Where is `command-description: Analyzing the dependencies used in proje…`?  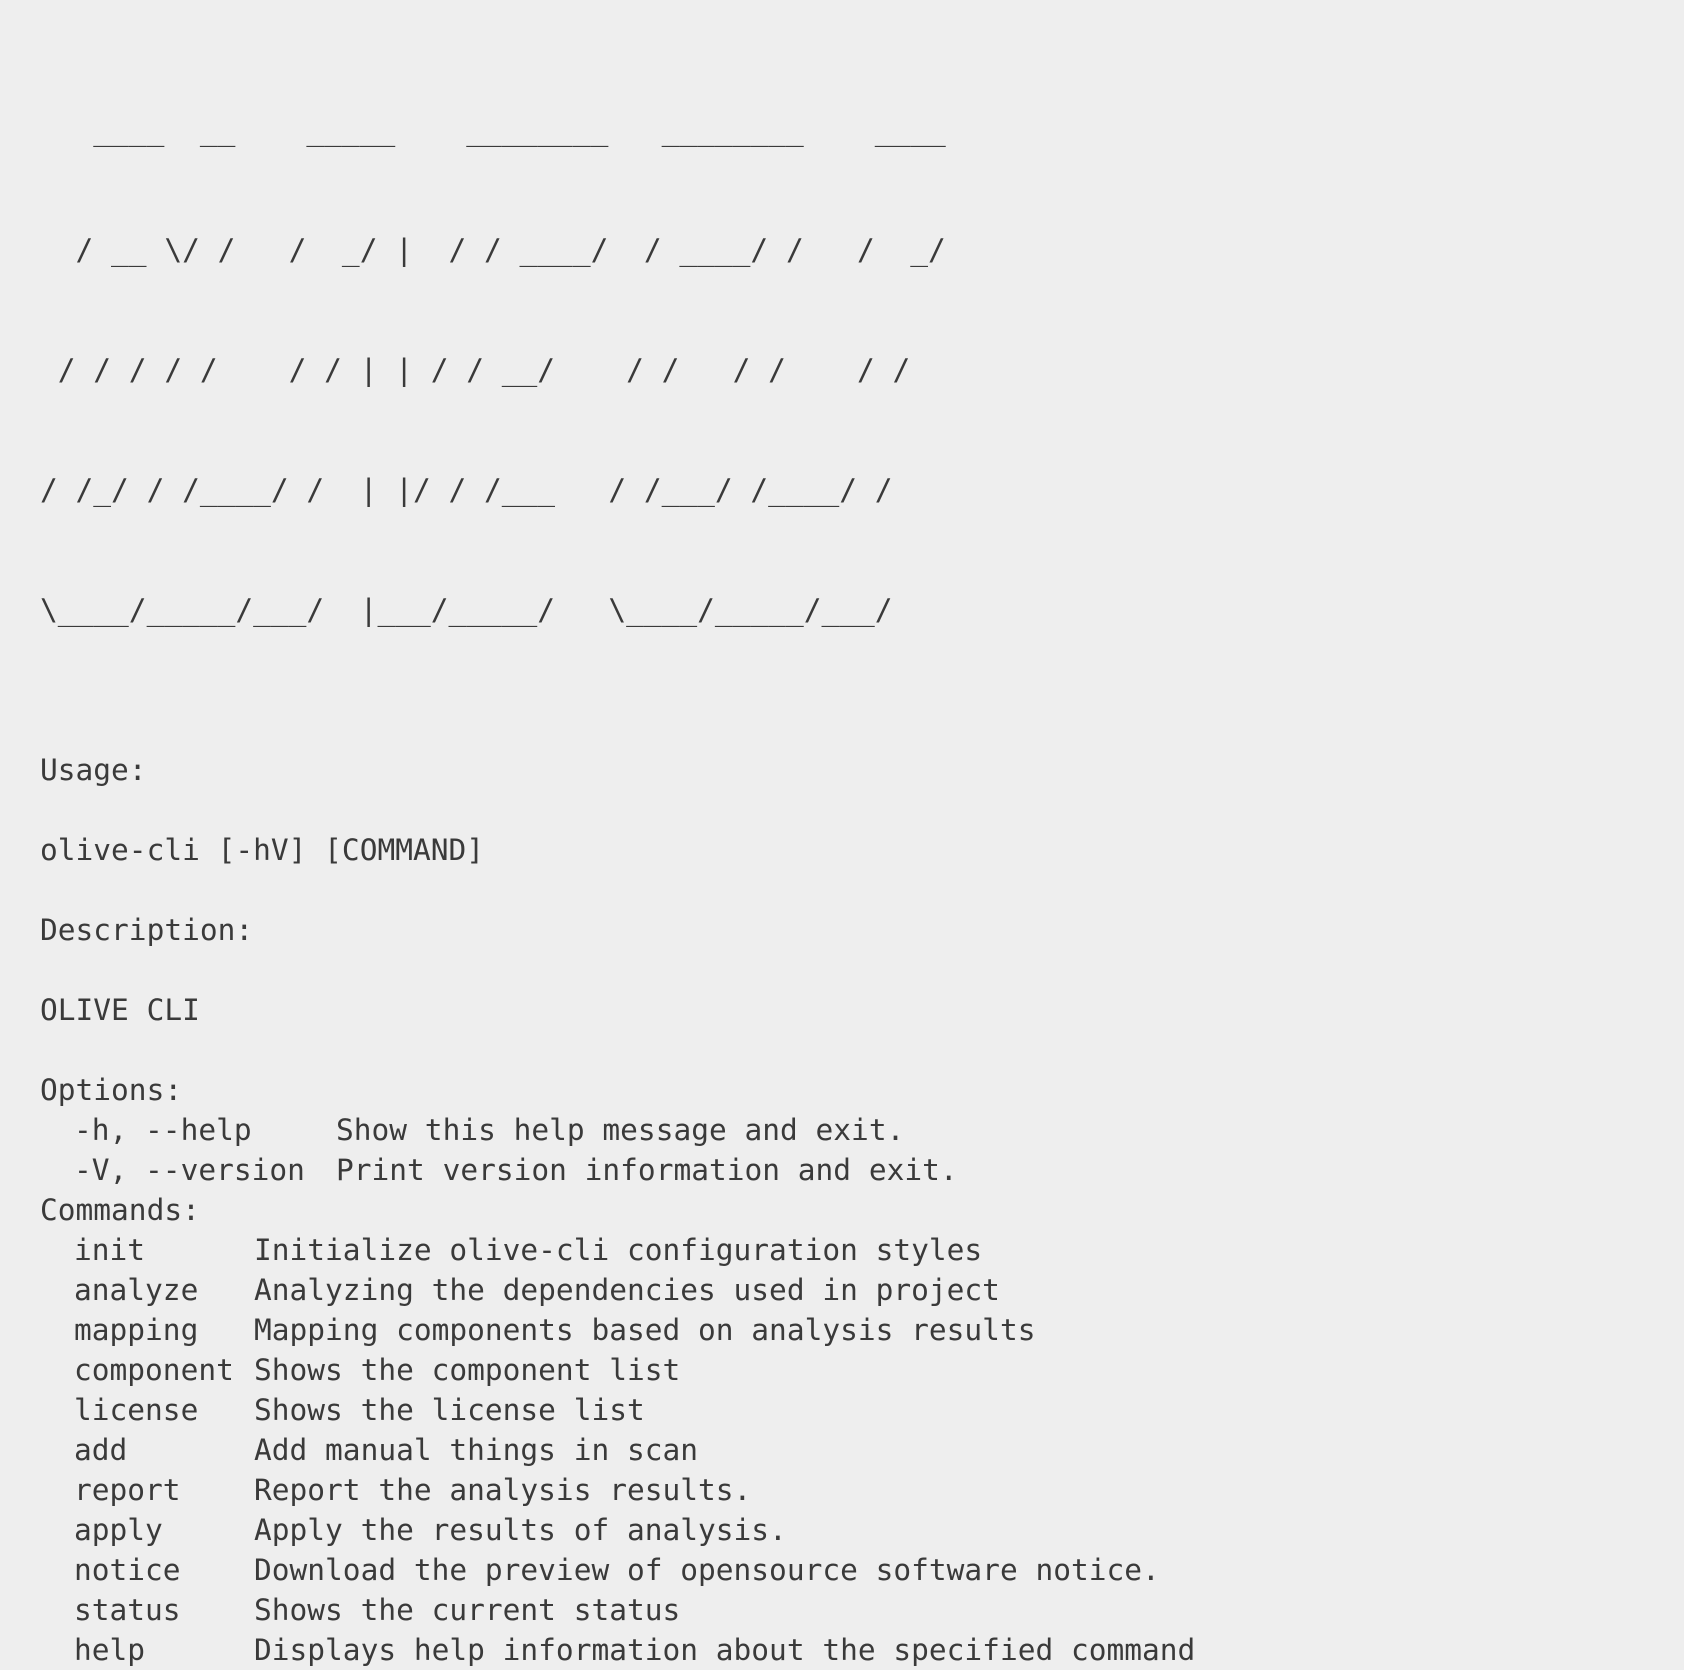 command-description: Analyzing the dependencies used in proje… is located at coordinates (627, 1290).